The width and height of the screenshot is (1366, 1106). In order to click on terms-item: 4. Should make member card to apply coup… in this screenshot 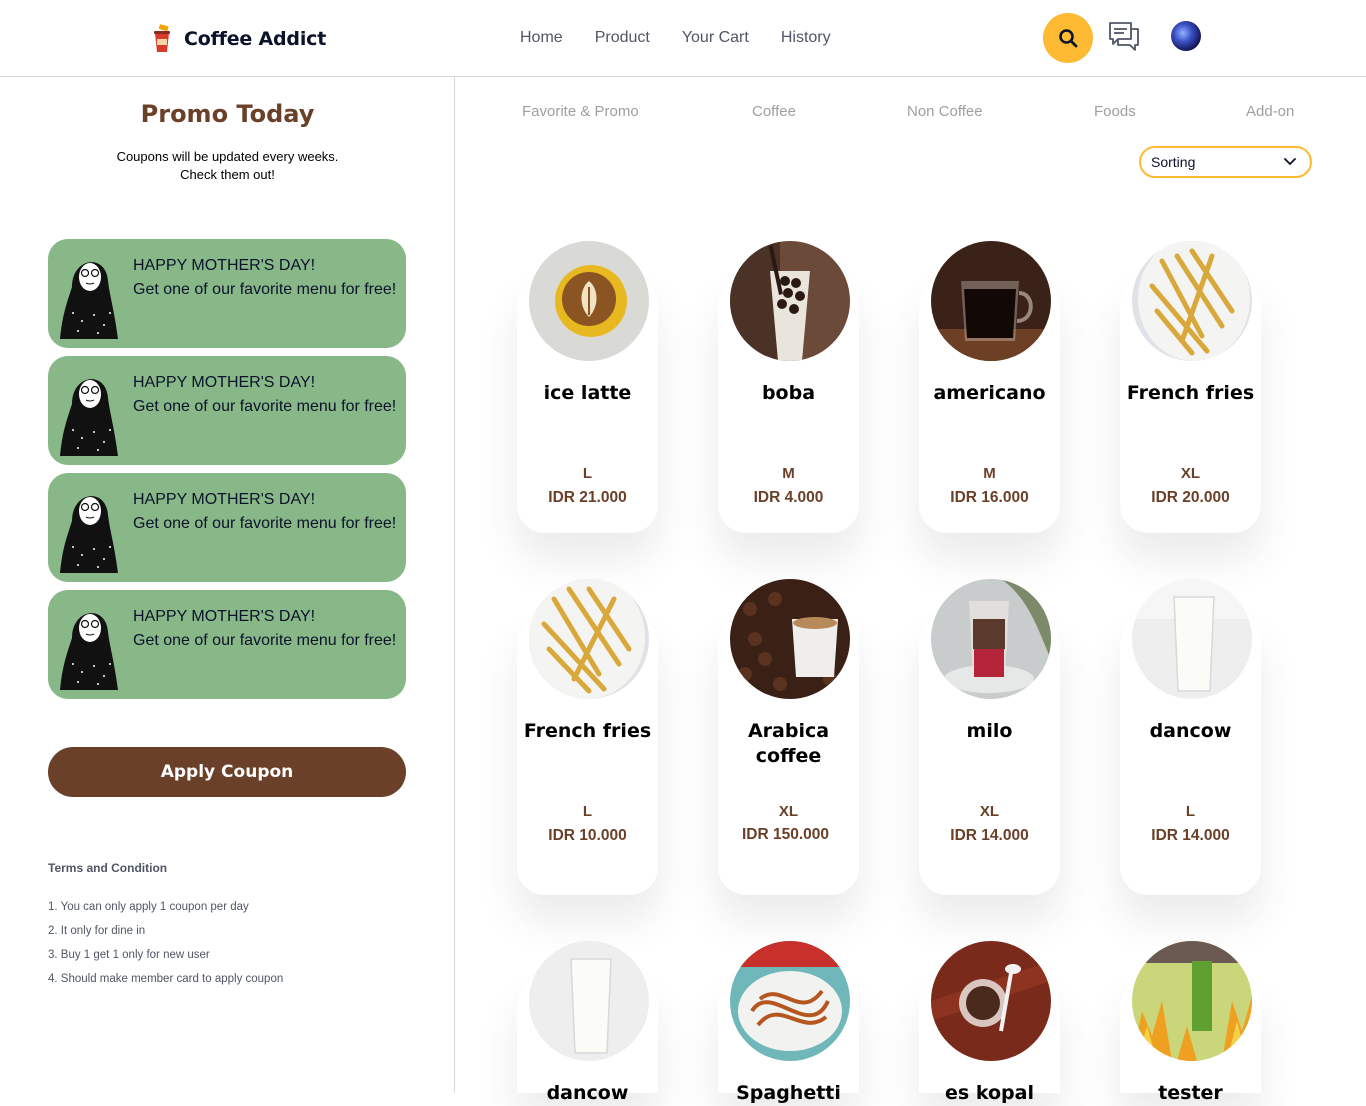, I will do `click(166, 979)`.